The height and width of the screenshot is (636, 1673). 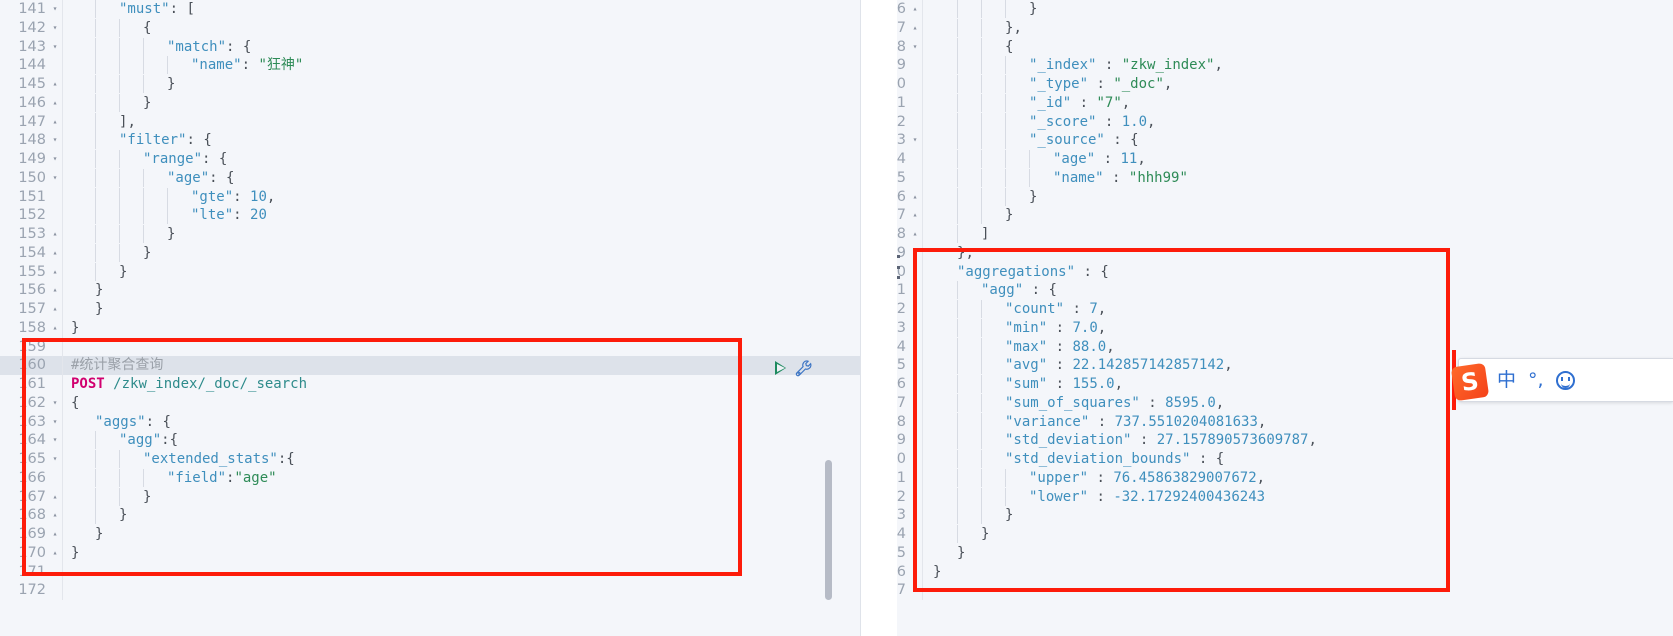 I want to click on code-line: 162 ▾{, so click(x=430, y=403).